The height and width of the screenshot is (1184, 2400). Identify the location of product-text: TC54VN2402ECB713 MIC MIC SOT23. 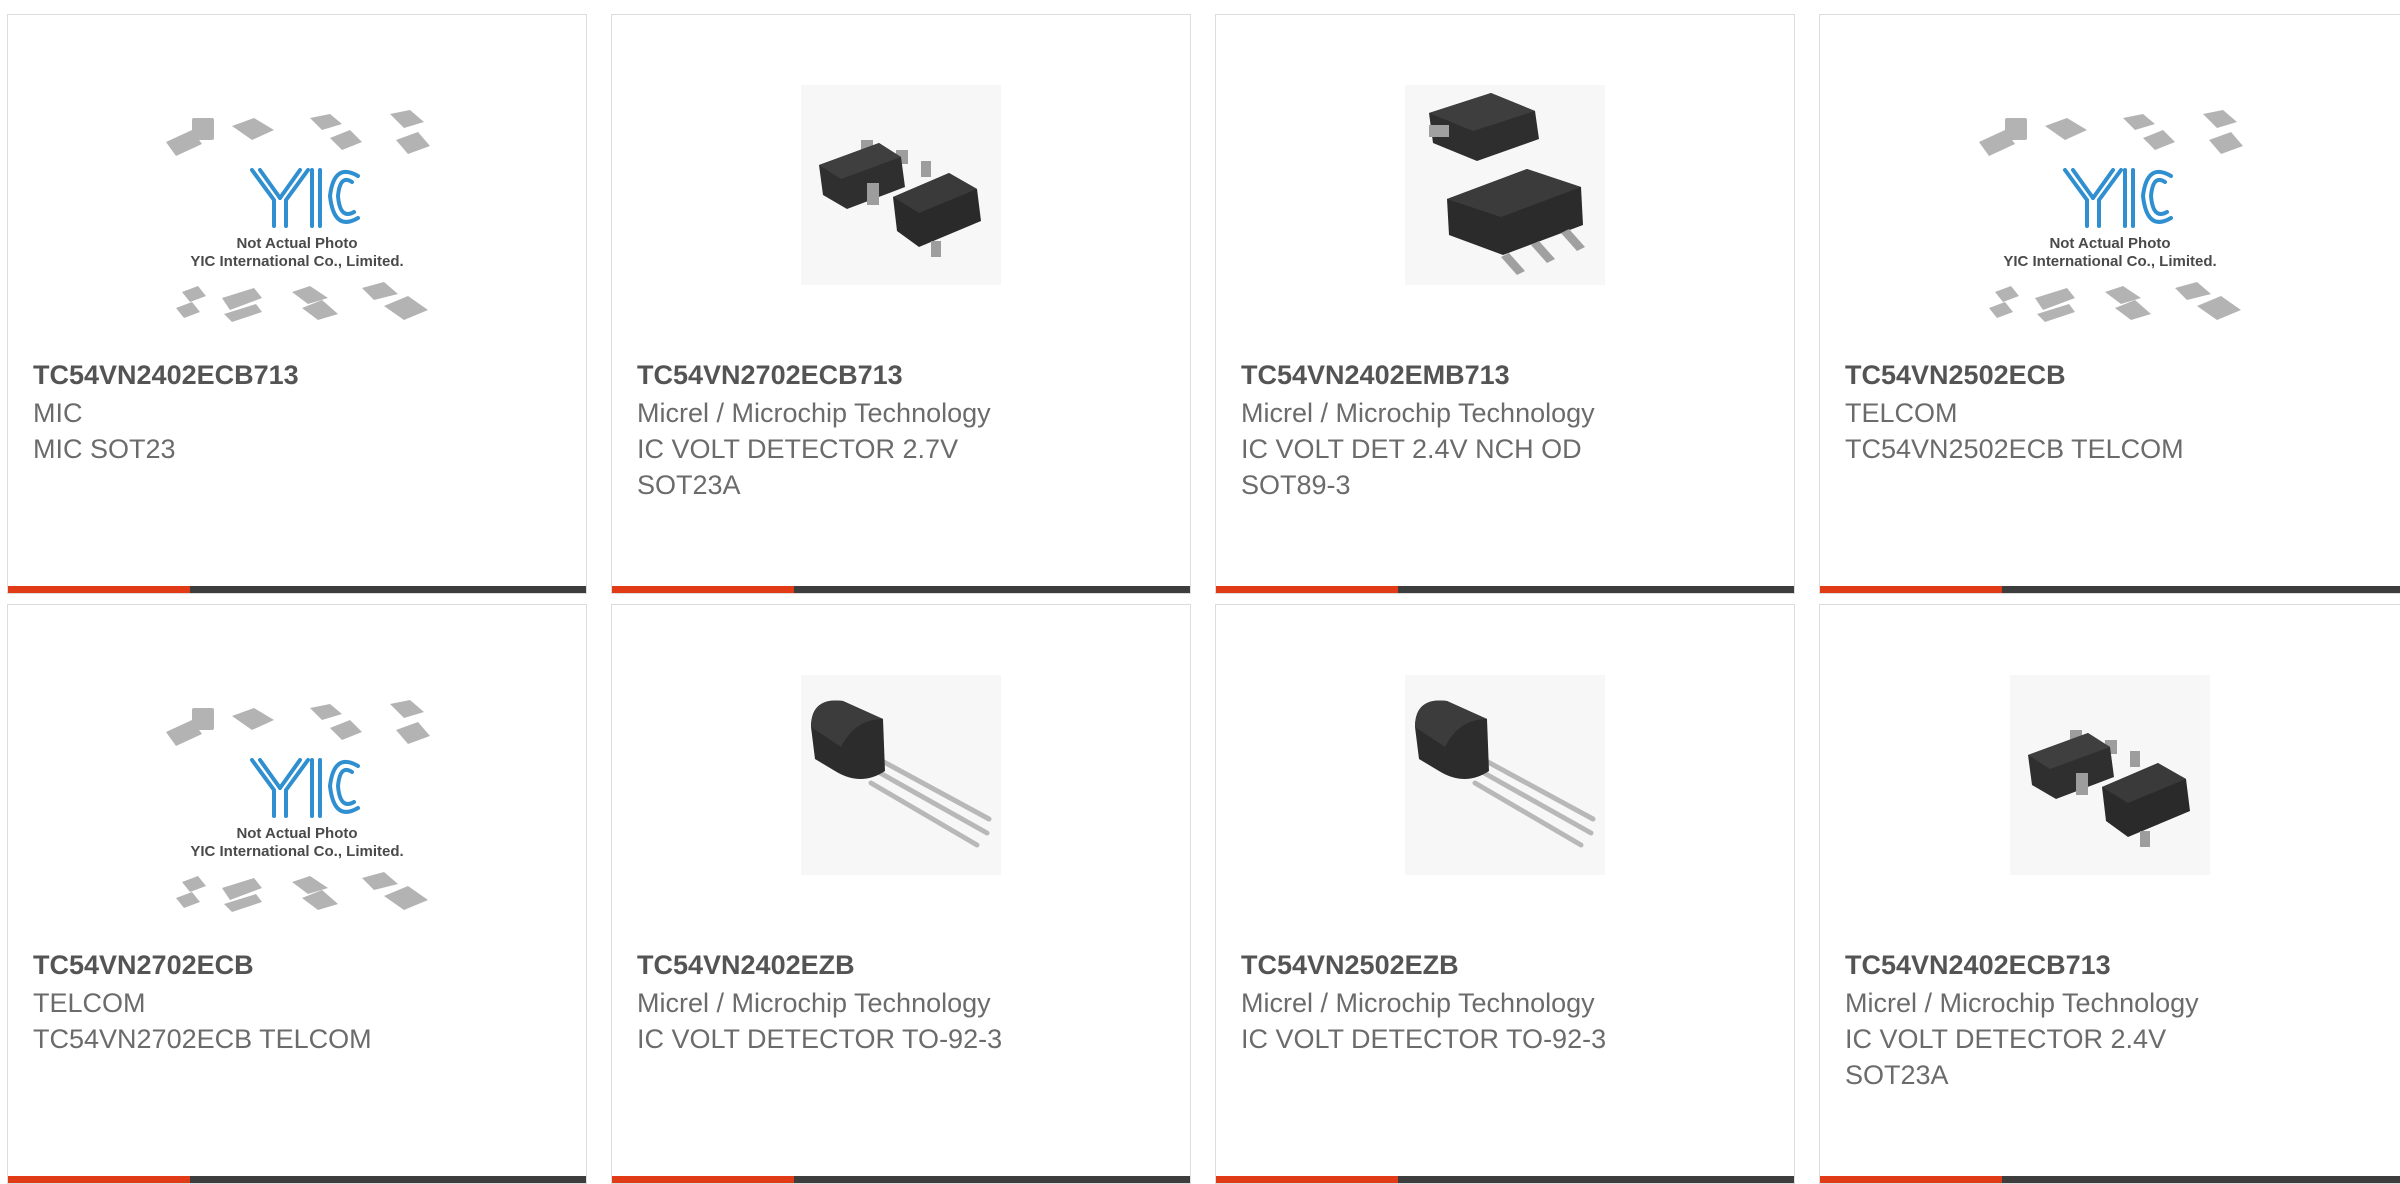
(297, 412).